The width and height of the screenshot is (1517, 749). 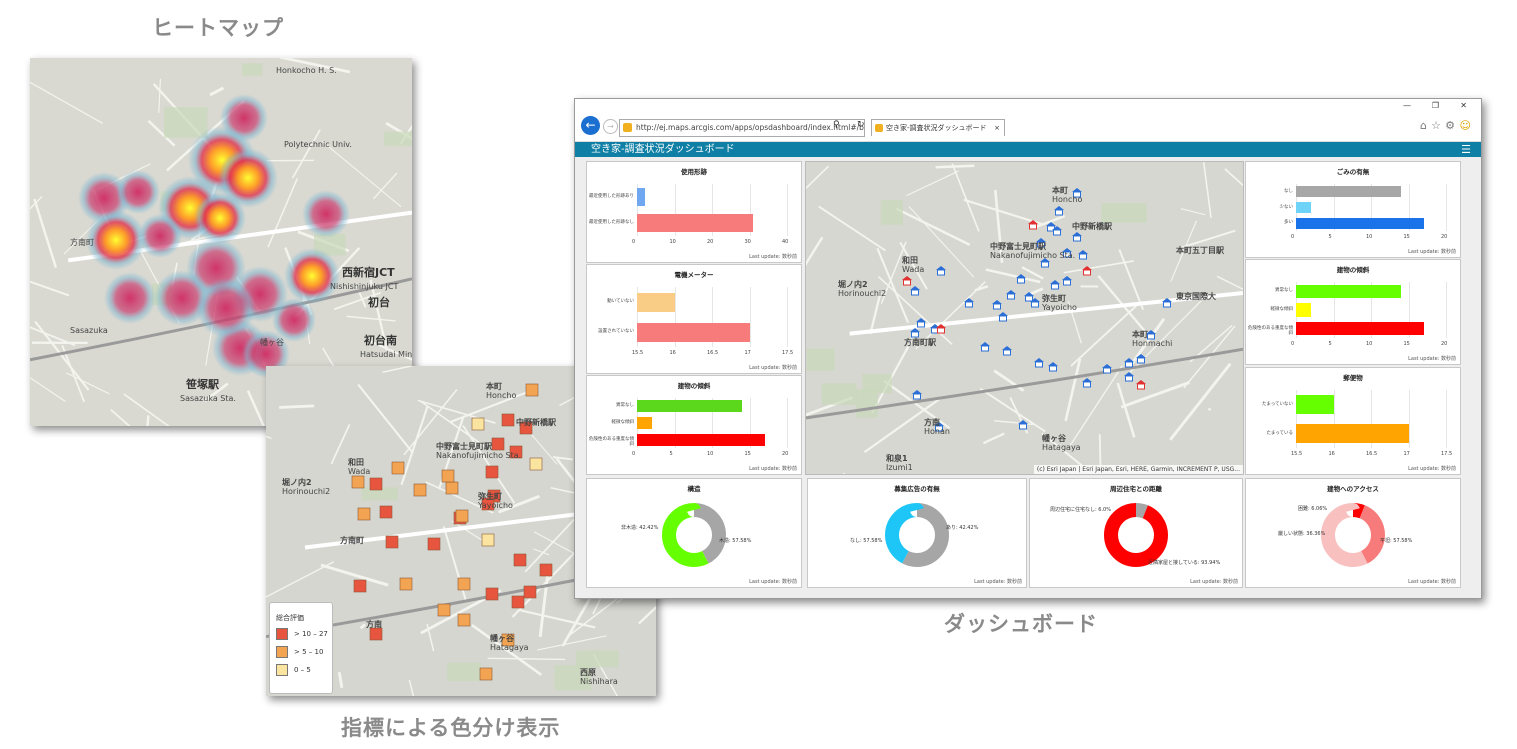 What do you see at coordinates (1406, 344) in the screenshot?
I see `tick-label: 15` at bounding box center [1406, 344].